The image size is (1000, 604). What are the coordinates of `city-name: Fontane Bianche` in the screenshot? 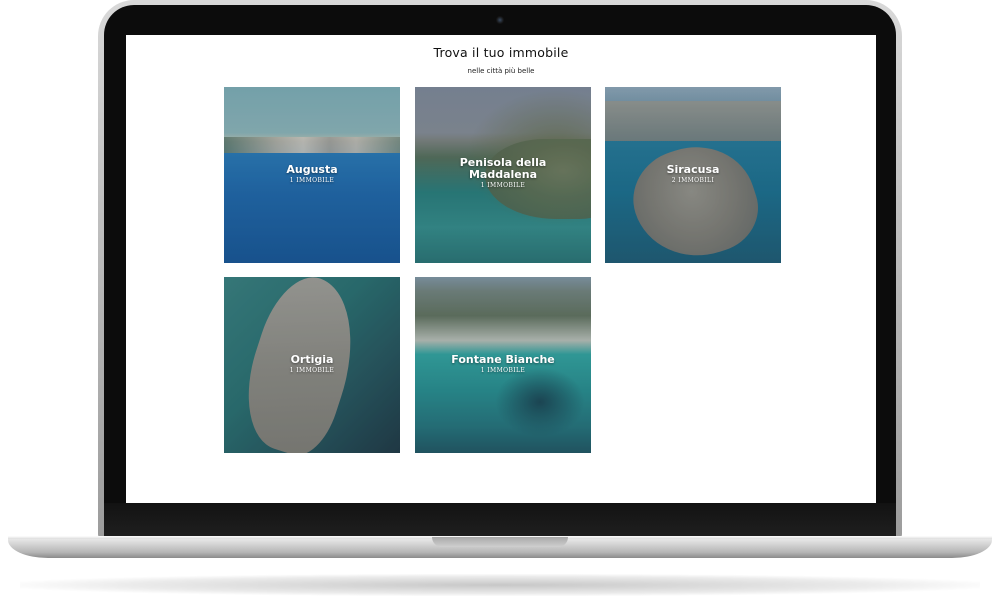 It's located at (503, 359).